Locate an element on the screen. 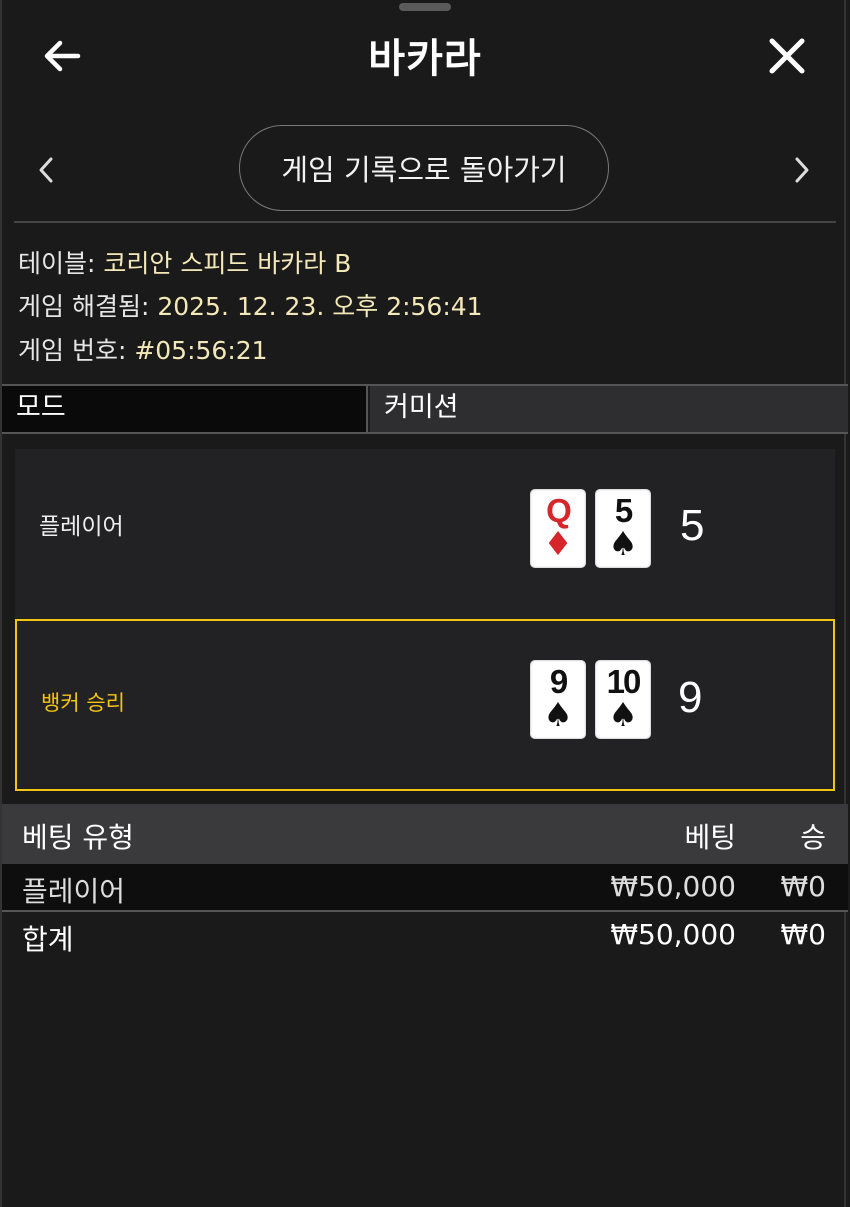 The image size is (850, 1207). banker-result: 뱅커 승리 9 ♠ 10 ♠ 9 is located at coordinates (425, 705).